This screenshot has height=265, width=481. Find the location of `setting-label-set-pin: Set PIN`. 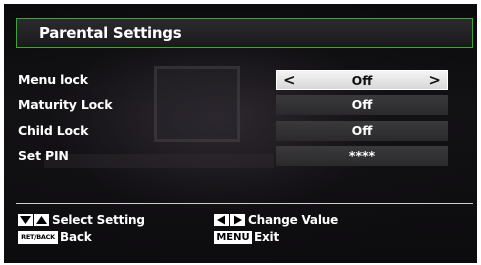

setting-label-set-pin: Set PIN is located at coordinates (43, 155).